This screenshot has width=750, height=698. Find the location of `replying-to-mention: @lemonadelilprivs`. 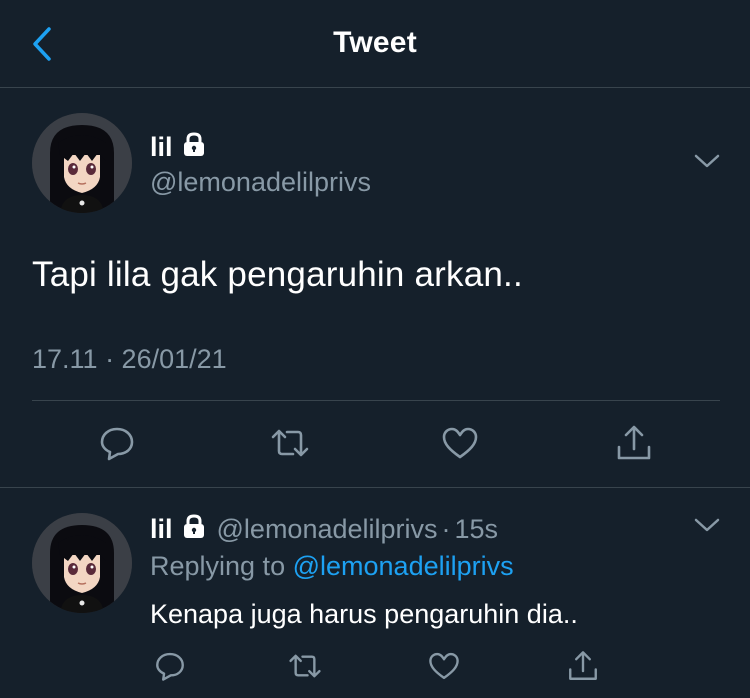

replying-to-mention: @lemonadelilprivs is located at coordinates (403, 566).